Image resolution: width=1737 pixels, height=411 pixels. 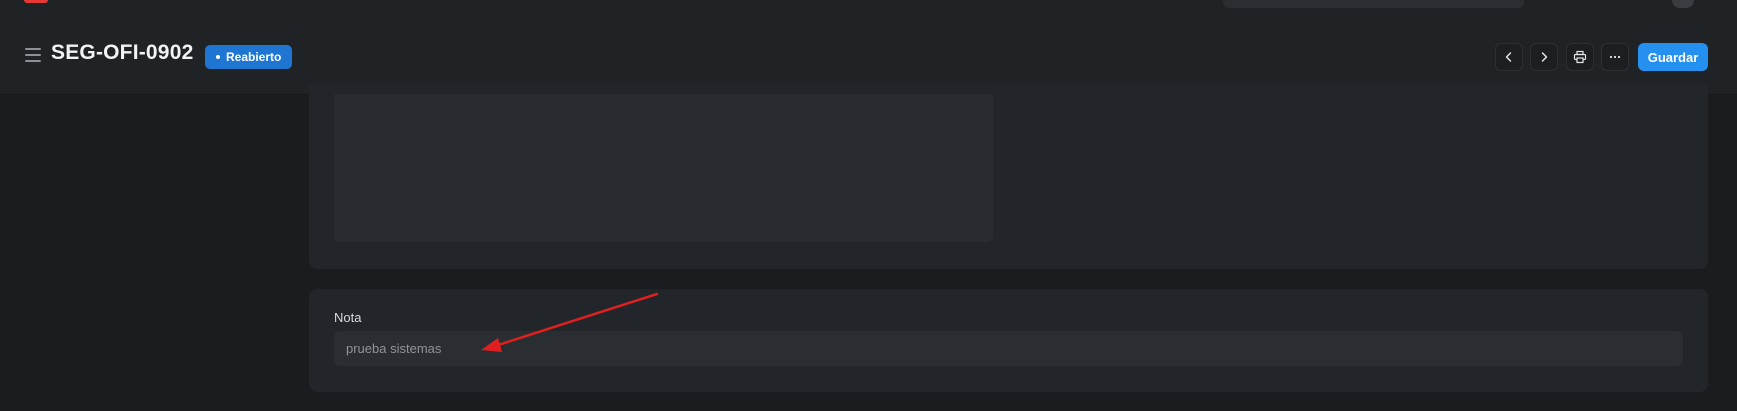 I want to click on print-button, so click(x=1580, y=57).